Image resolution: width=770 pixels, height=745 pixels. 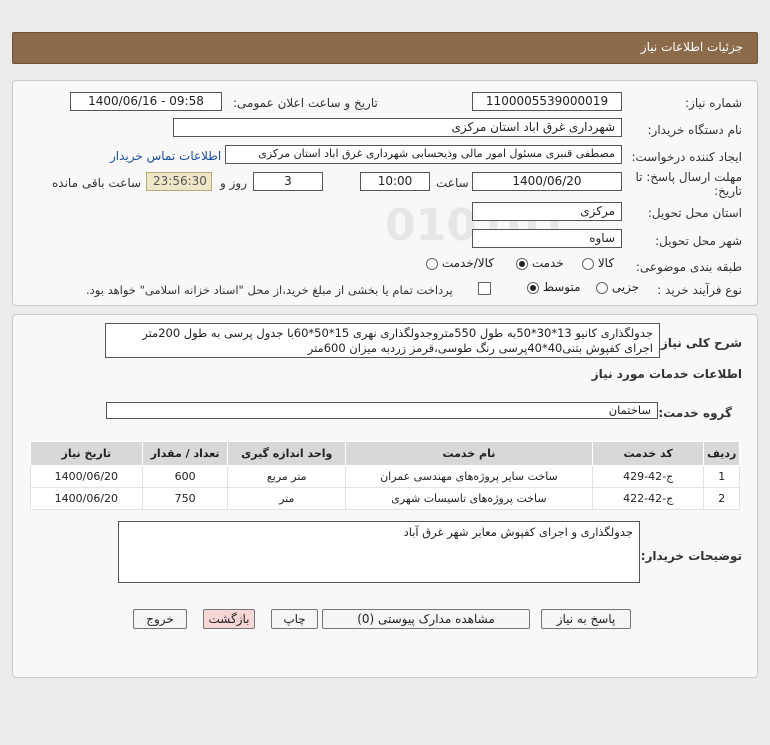 I want to click on radio-goods-service, so click(x=432, y=263).